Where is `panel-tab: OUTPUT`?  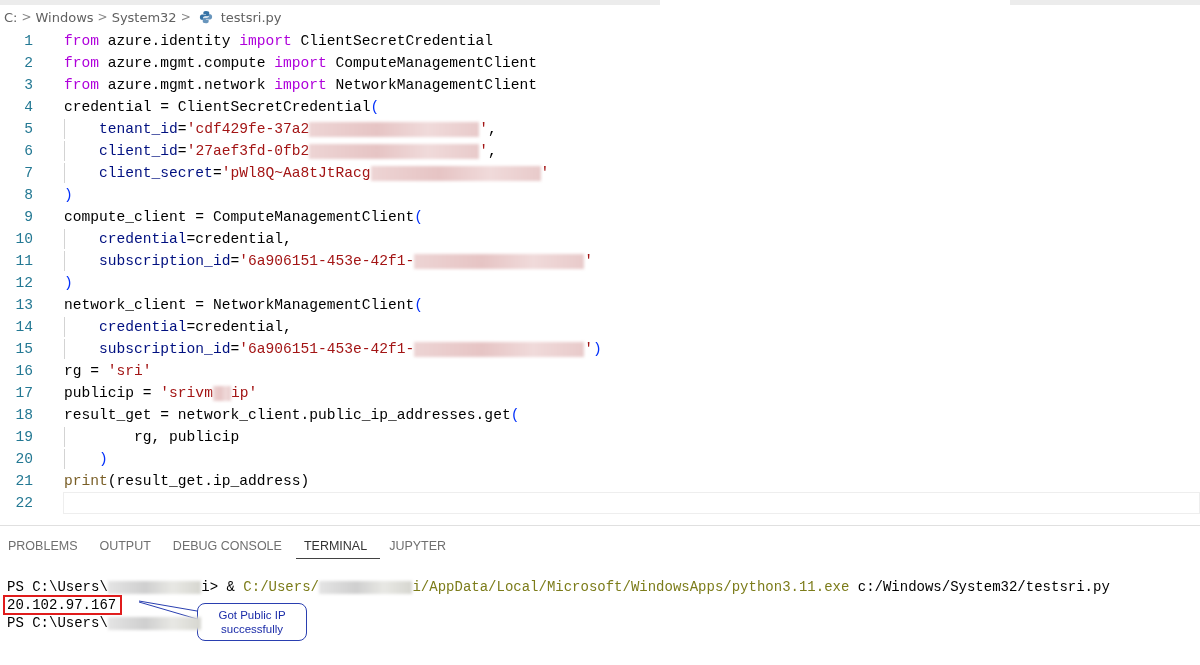
panel-tab: OUTPUT is located at coordinates (127, 546).